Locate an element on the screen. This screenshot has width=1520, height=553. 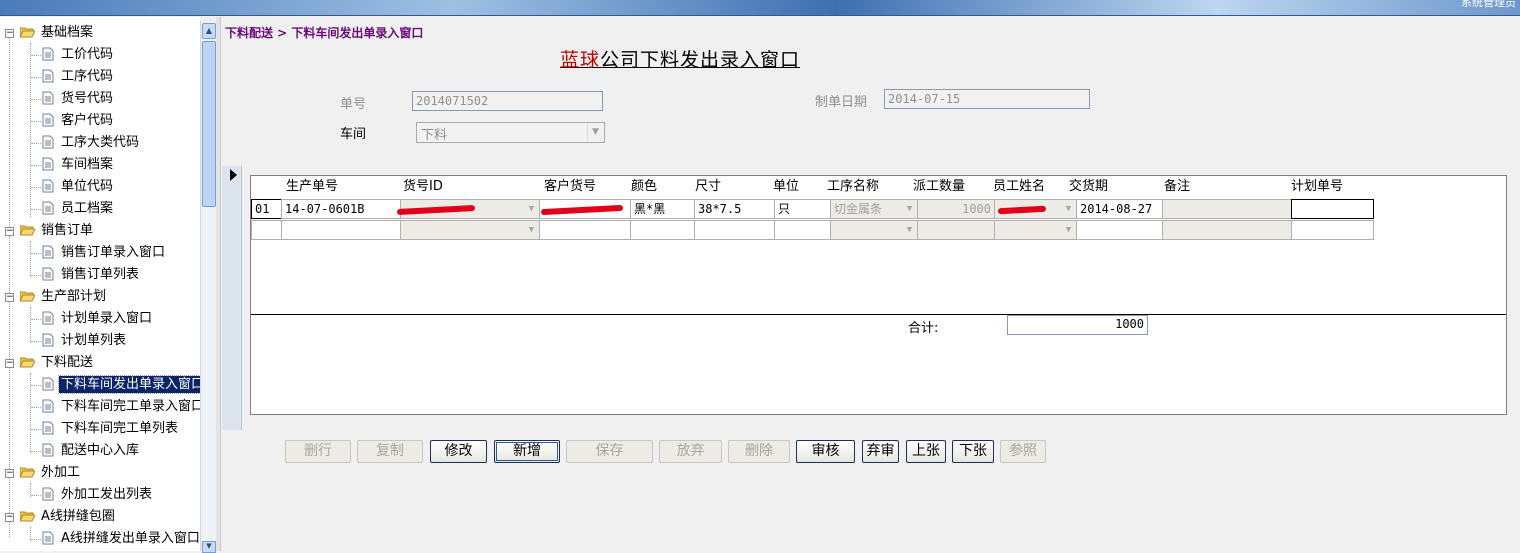
row-number is located at coordinates (266, 230).